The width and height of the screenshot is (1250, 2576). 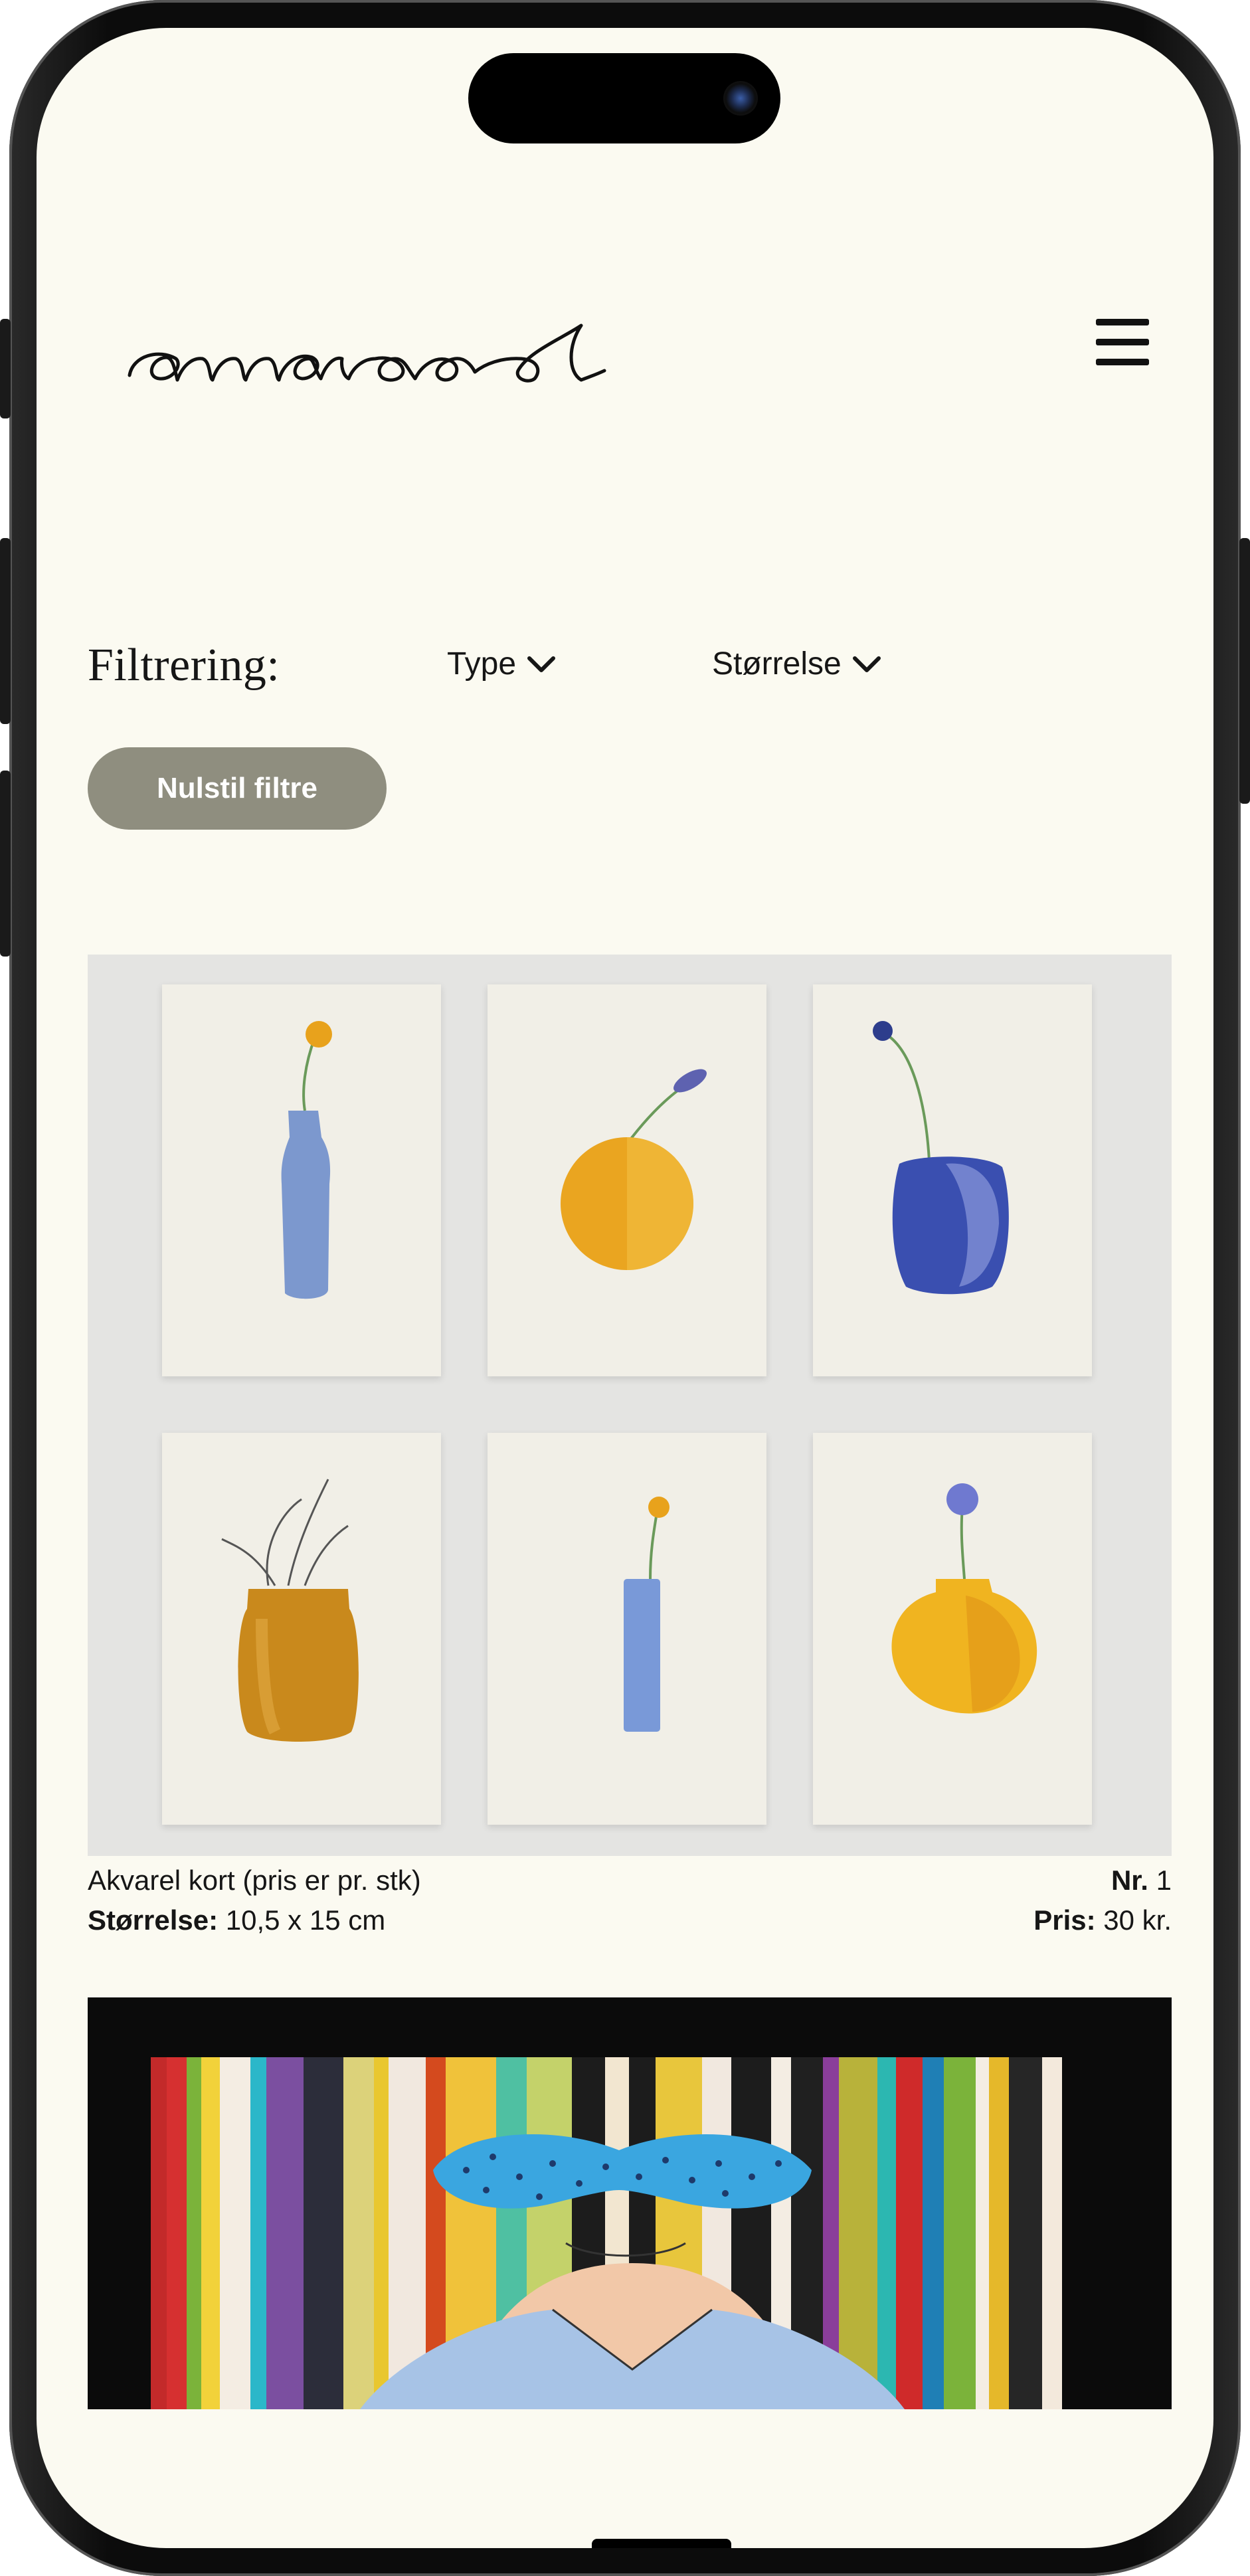 What do you see at coordinates (953, 1180) in the screenshot?
I see `watercolor-card-blue-round-vase` at bounding box center [953, 1180].